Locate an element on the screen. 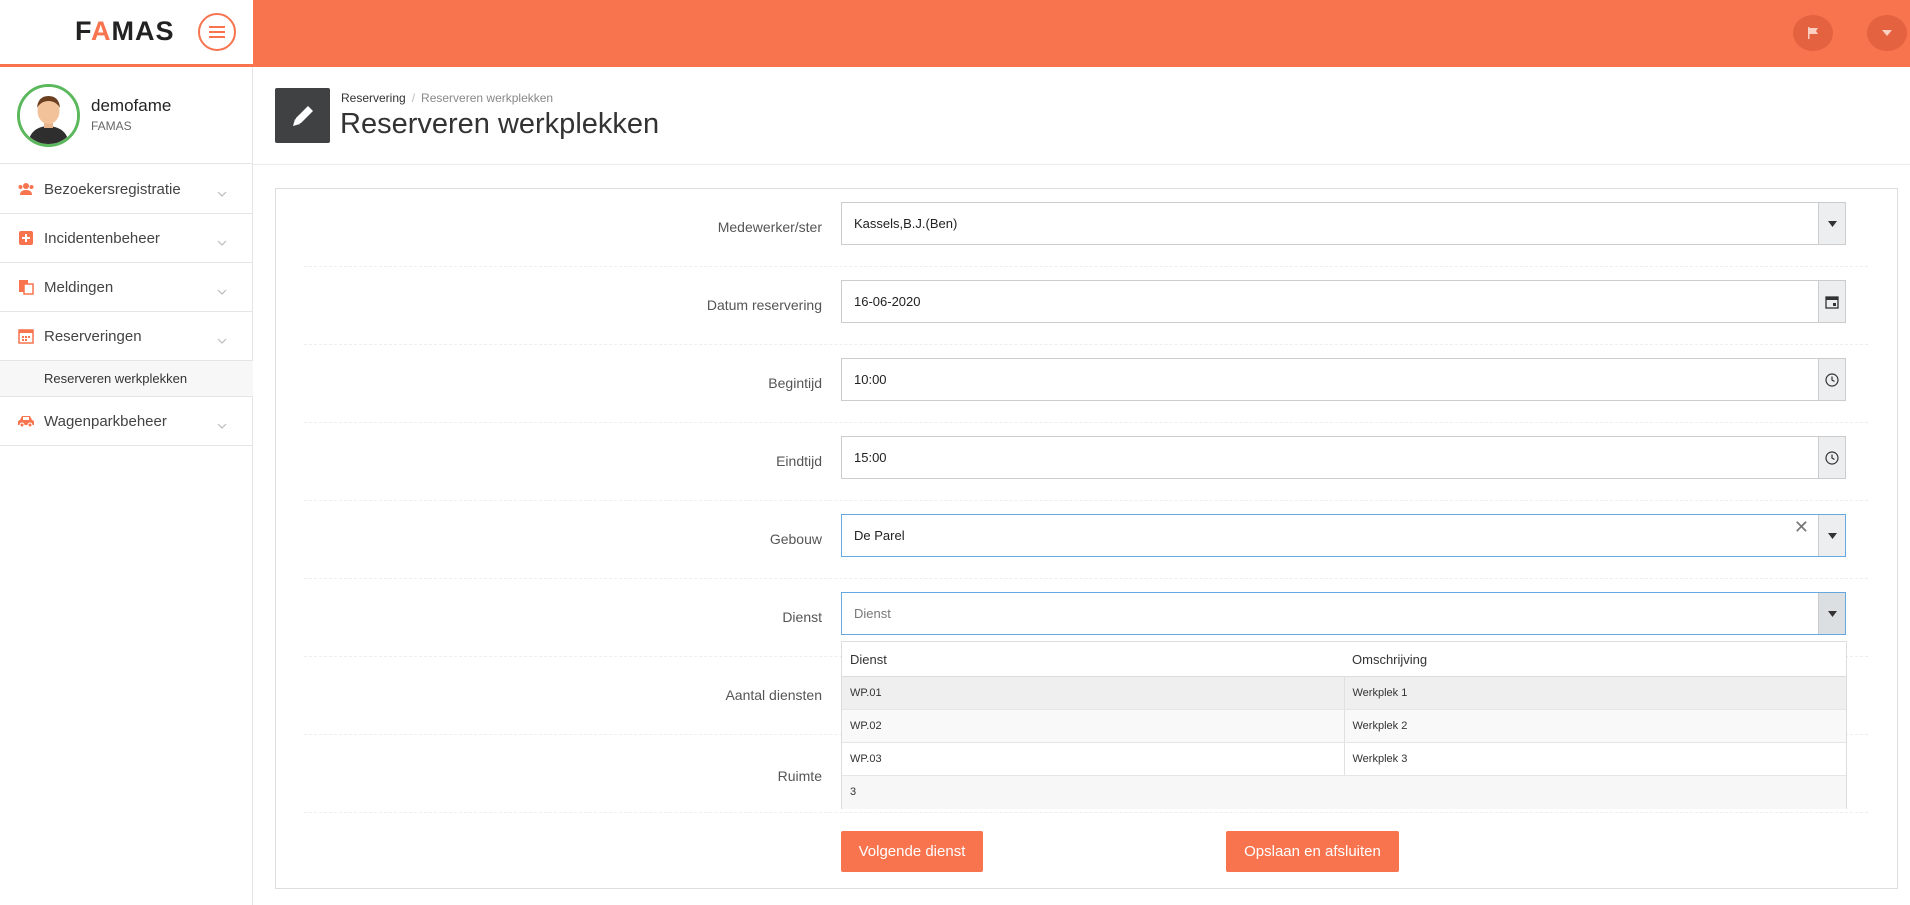 The height and width of the screenshot is (905, 1910). avatar-image-icon is located at coordinates (48, 115).